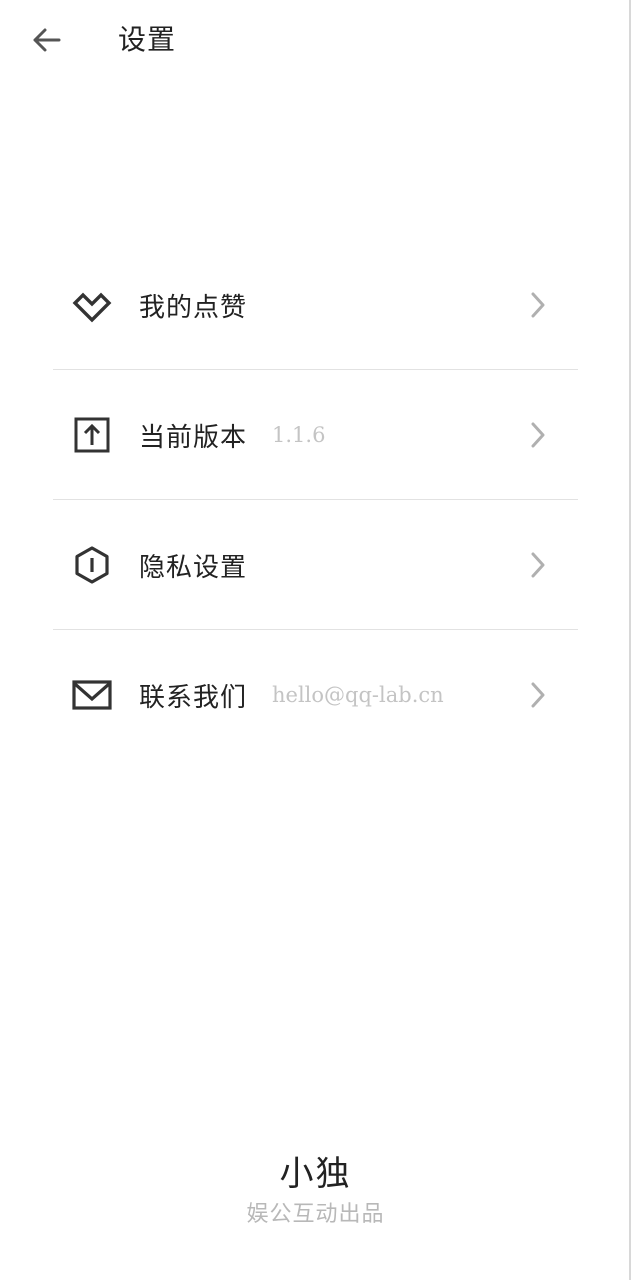 The height and width of the screenshot is (1280, 631). I want to click on mail-icon, so click(92, 695).